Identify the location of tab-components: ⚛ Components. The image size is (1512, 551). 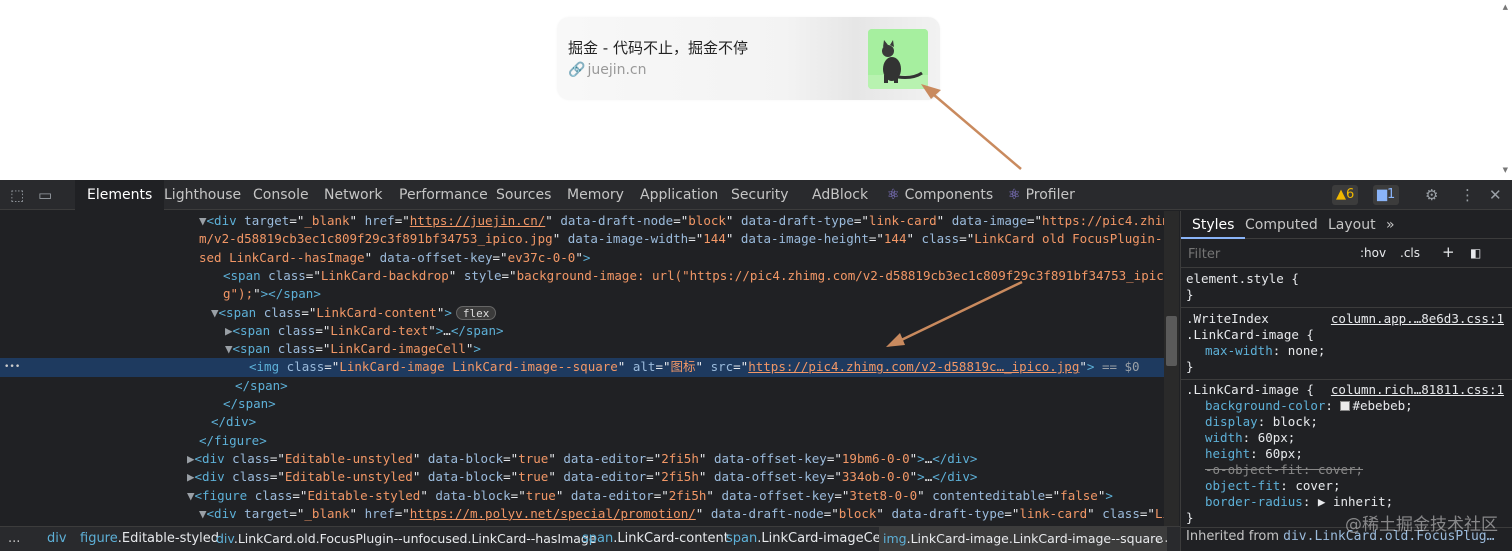
(940, 195).